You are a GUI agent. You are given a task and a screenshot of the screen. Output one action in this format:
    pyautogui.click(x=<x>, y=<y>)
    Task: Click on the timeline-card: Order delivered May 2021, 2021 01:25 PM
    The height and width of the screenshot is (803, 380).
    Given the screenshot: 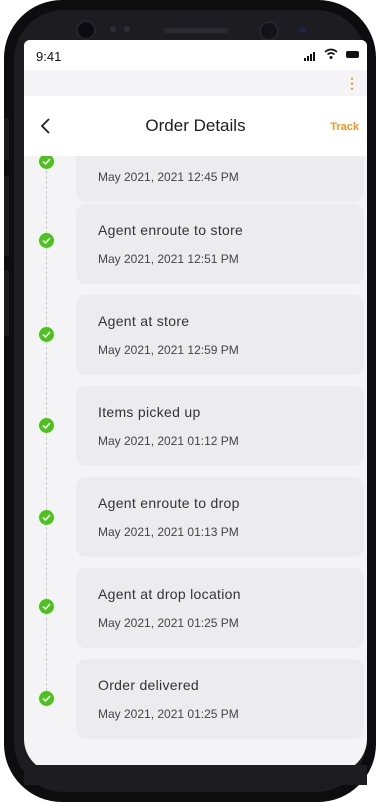 What is the action you would take?
    pyautogui.click(x=220, y=699)
    